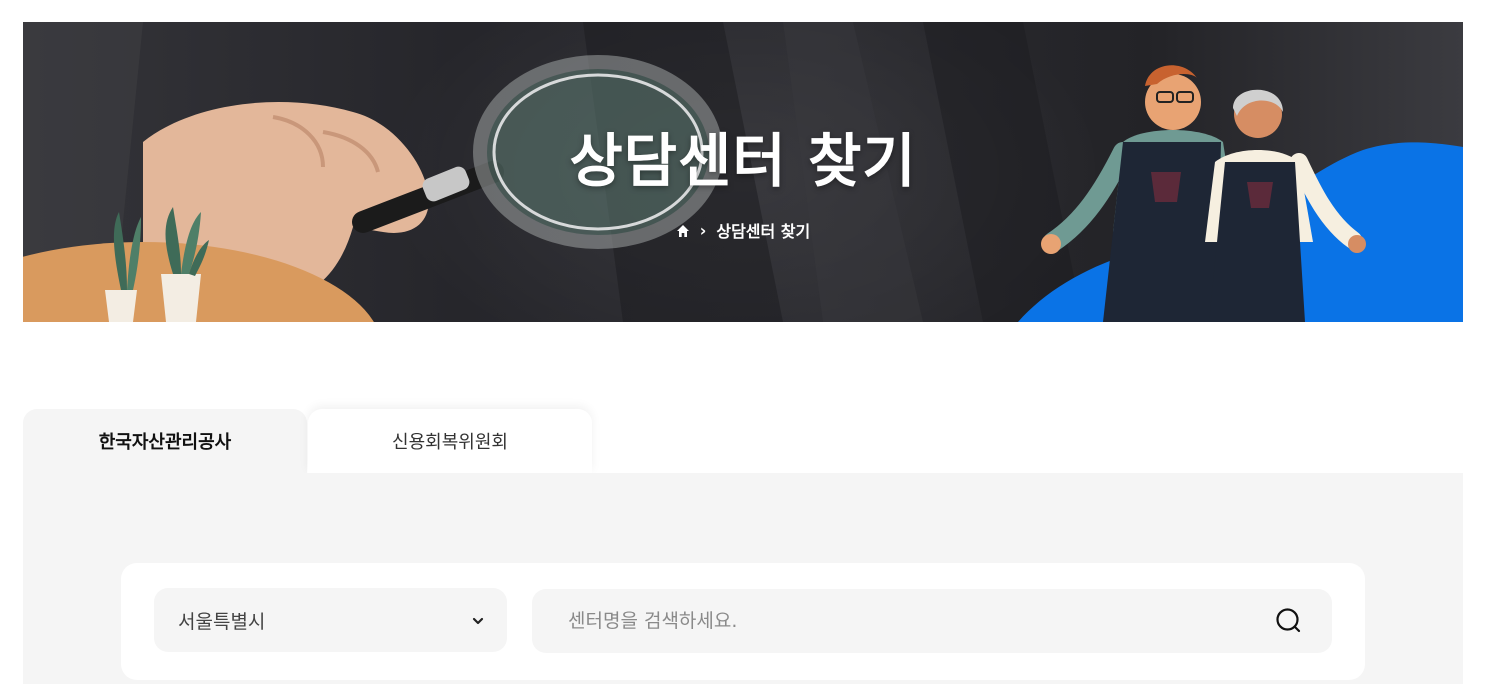 The width and height of the screenshot is (1499, 684). I want to click on chevron-down-icon, so click(478, 620).